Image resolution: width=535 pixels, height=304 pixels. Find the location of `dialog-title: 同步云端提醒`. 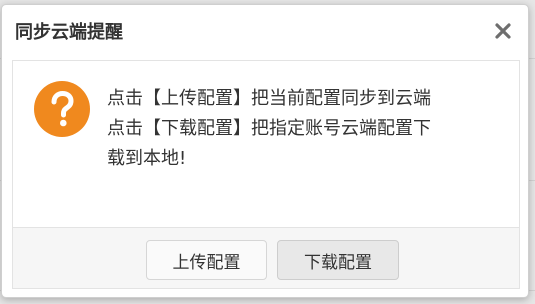

dialog-title: 同步云端提醒 is located at coordinates (69, 32).